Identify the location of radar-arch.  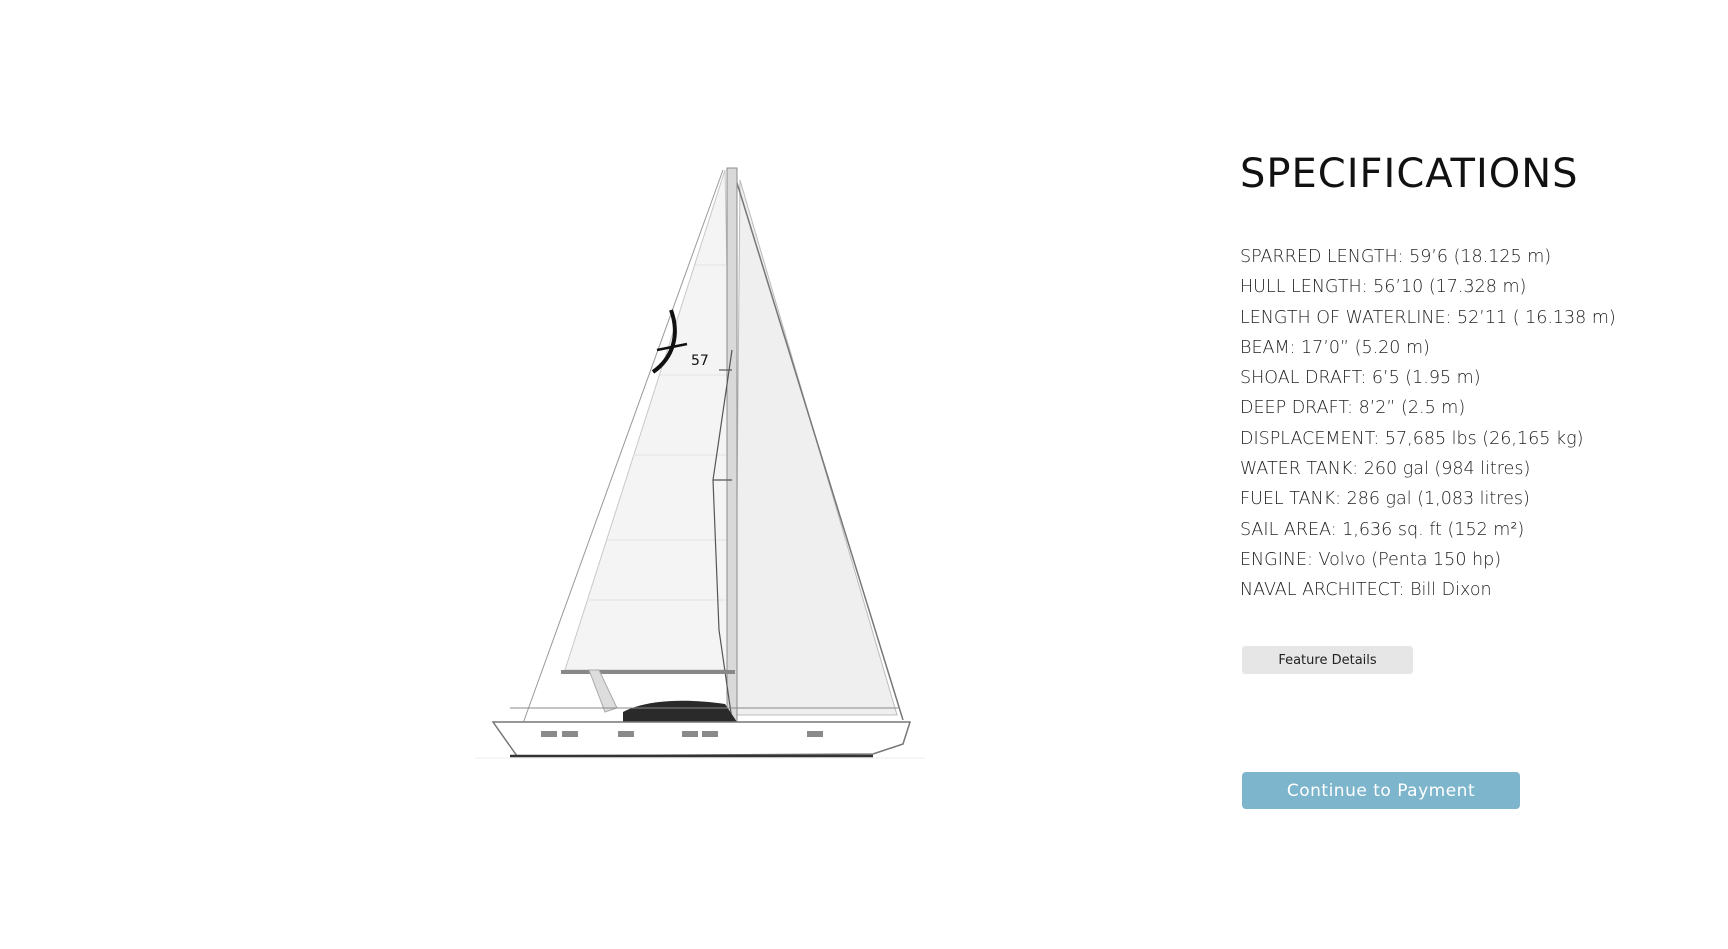
(603, 691).